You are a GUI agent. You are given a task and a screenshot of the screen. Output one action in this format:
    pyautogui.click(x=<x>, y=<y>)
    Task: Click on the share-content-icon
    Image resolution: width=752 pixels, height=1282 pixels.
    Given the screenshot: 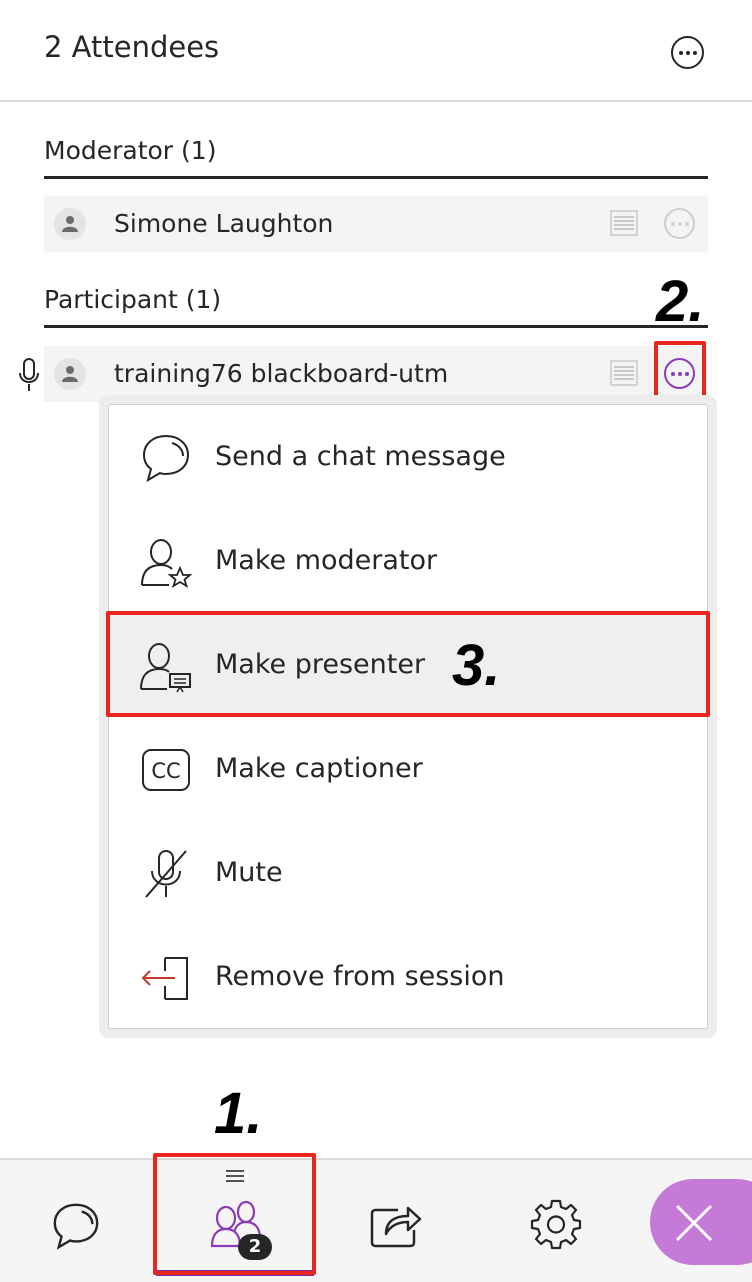 What is the action you would take?
    pyautogui.click(x=396, y=1227)
    